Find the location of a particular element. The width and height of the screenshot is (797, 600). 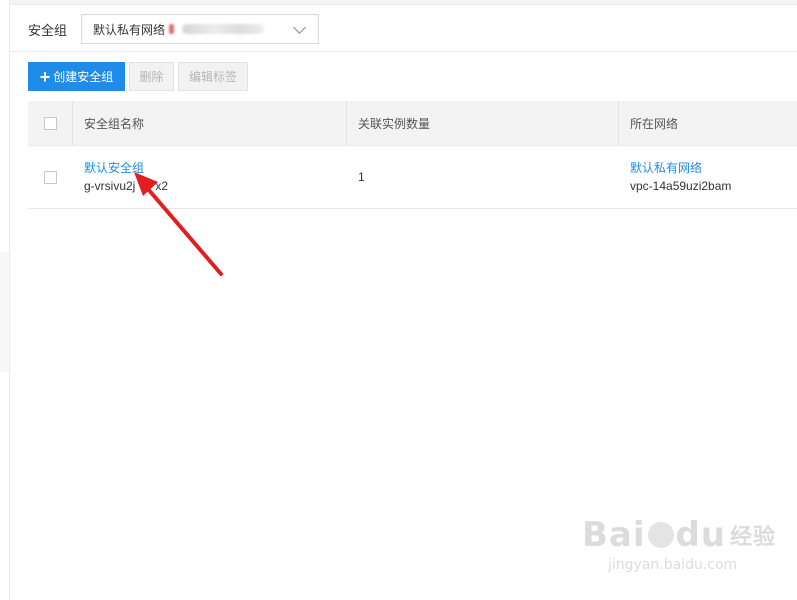

security-group-name-link: 默认安全组 is located at coordinates (215, 168).